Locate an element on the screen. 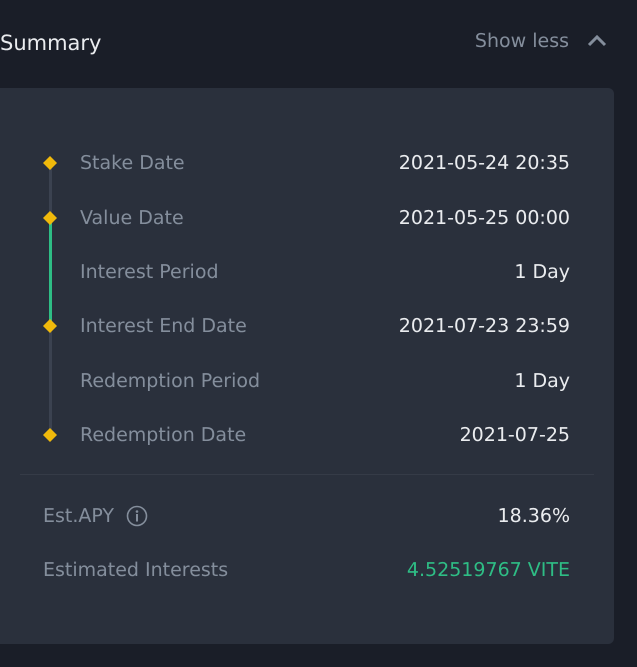  info-icon is located at coordinates (137, 516).